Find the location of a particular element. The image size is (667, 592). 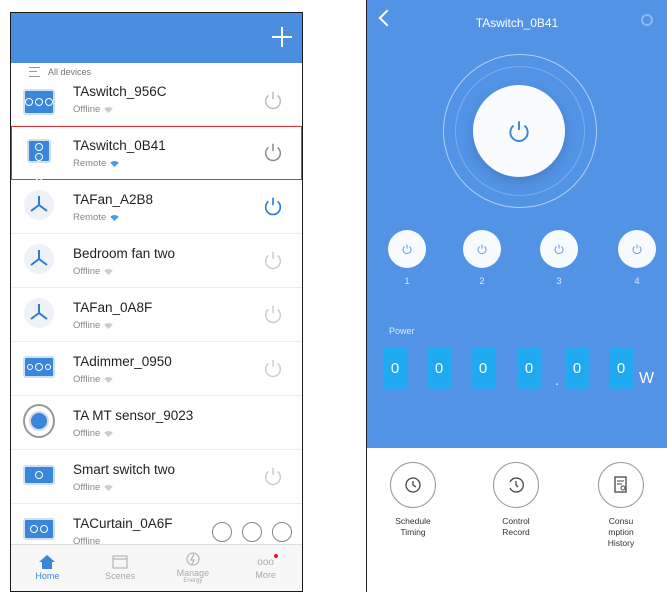

device-name: Bedroom fan two is located at coordinates (124, 253).